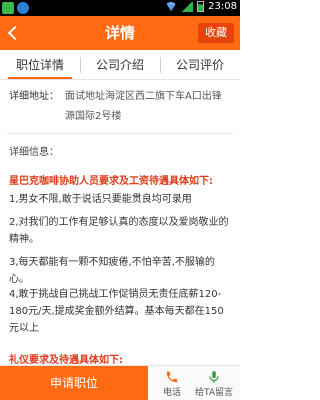 The image size is (320, 400). Describe the element at coordinates (216, 33) in the screenshot. I see `collect-button: 收藏` at that location.